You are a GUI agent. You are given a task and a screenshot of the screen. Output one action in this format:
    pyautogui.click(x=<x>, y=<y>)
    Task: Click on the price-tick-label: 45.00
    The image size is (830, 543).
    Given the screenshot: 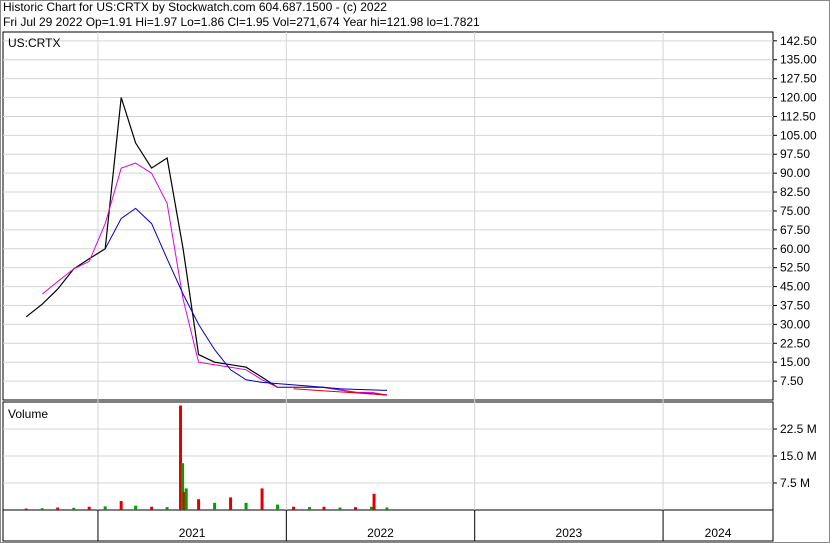 What is the action you would take?
    pyautogui.click(x=795, y=287)
    